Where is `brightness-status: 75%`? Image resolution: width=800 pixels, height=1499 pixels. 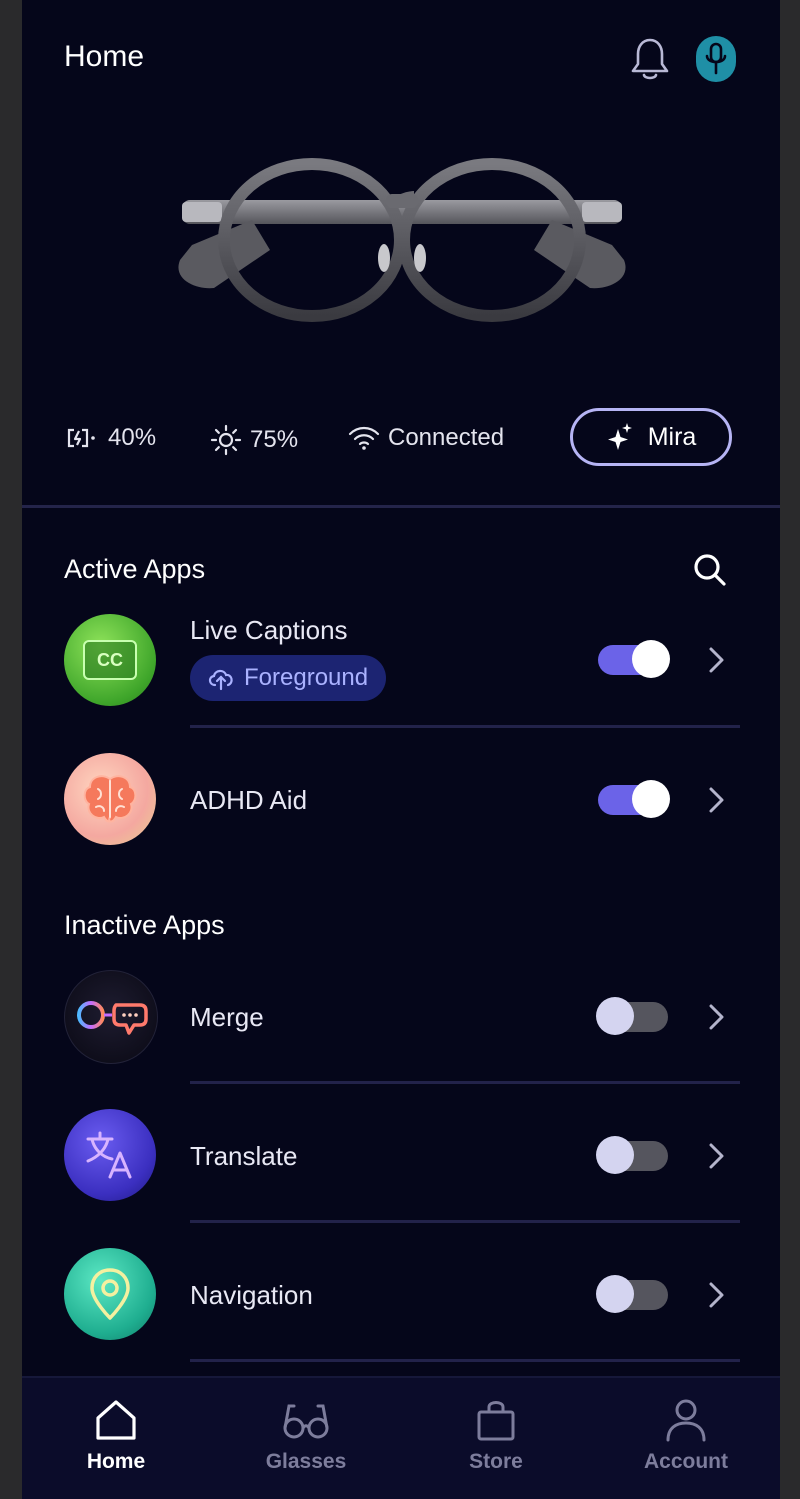
brightness-status: 75% is located at coordinates (254, 440).